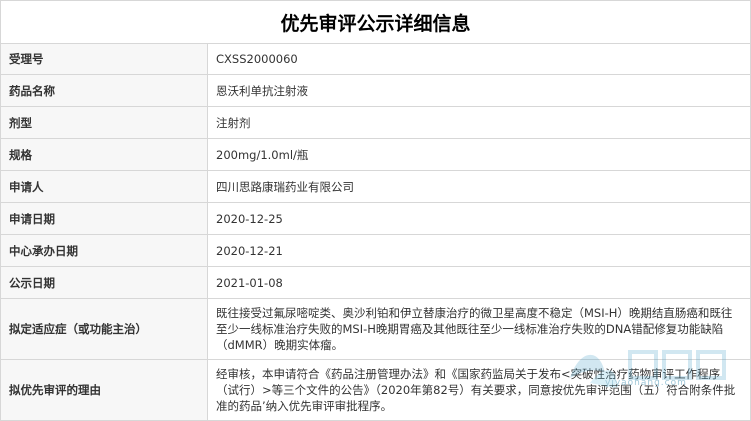  What do you see at coordinates (104, 59) in the screenshot?
I see `field-label-acceptance-number: 受理号` at bounding box center [104, 59].